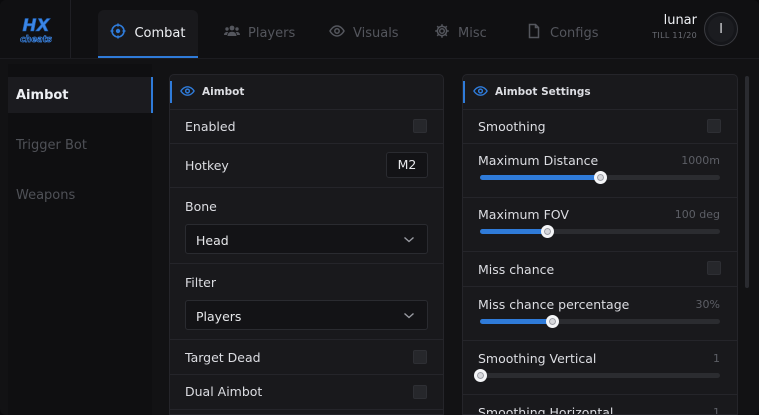 The height and width of the screenshot is (415, 759). I want to click on panel-header: Aimbot, so click(306, 92).